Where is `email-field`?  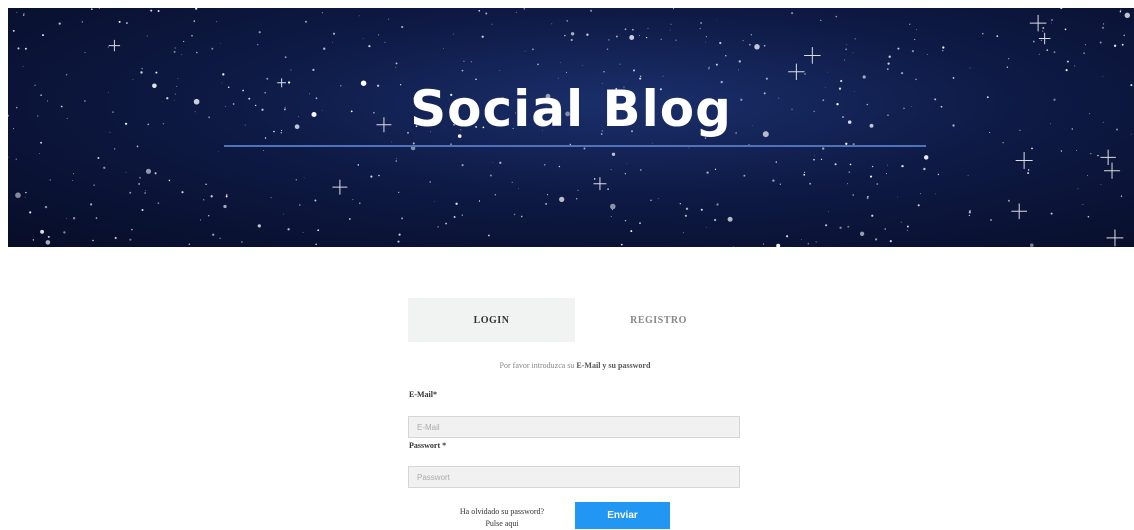
email-field is located at coordinates (574, 427).